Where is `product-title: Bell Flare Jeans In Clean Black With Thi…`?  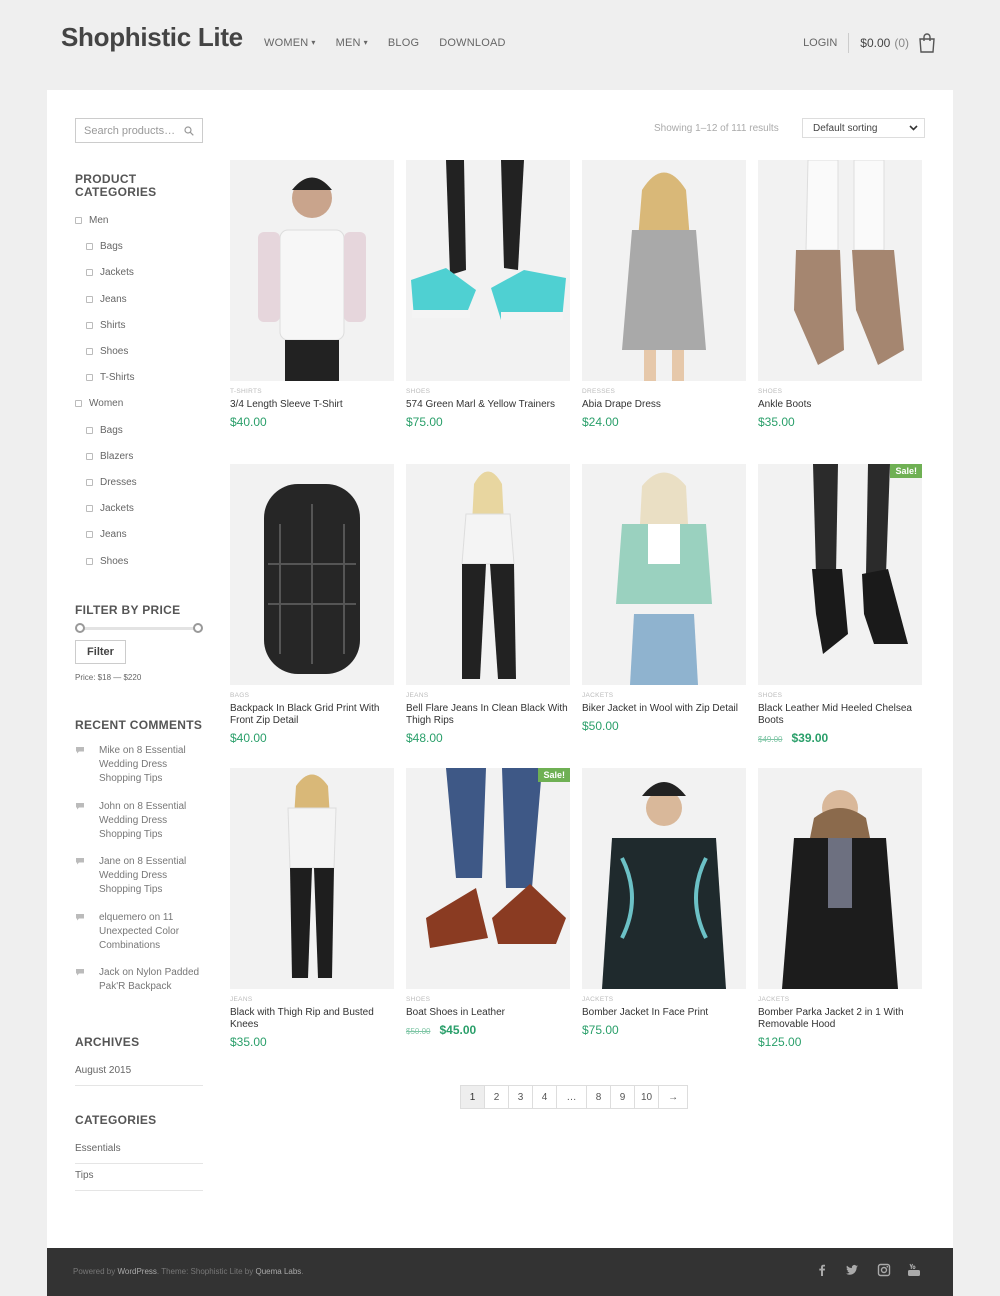 product-title: Bell Flare Jeans In Clean Black With Thi… is located at coordinates (488, 715).